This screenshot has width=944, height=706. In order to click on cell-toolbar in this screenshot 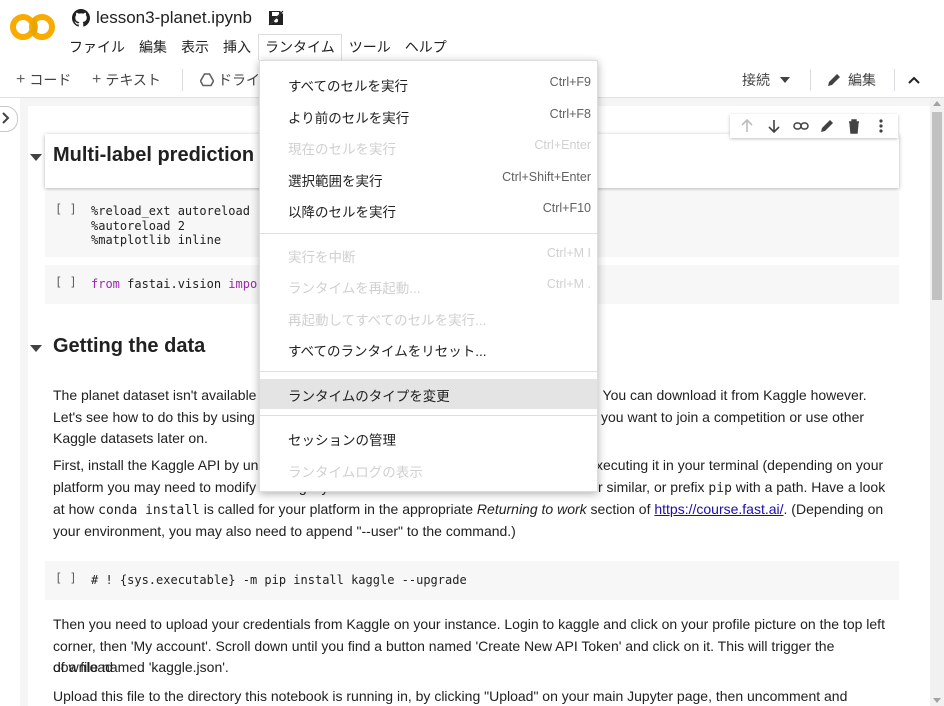, I will do `click(814, 126)`.